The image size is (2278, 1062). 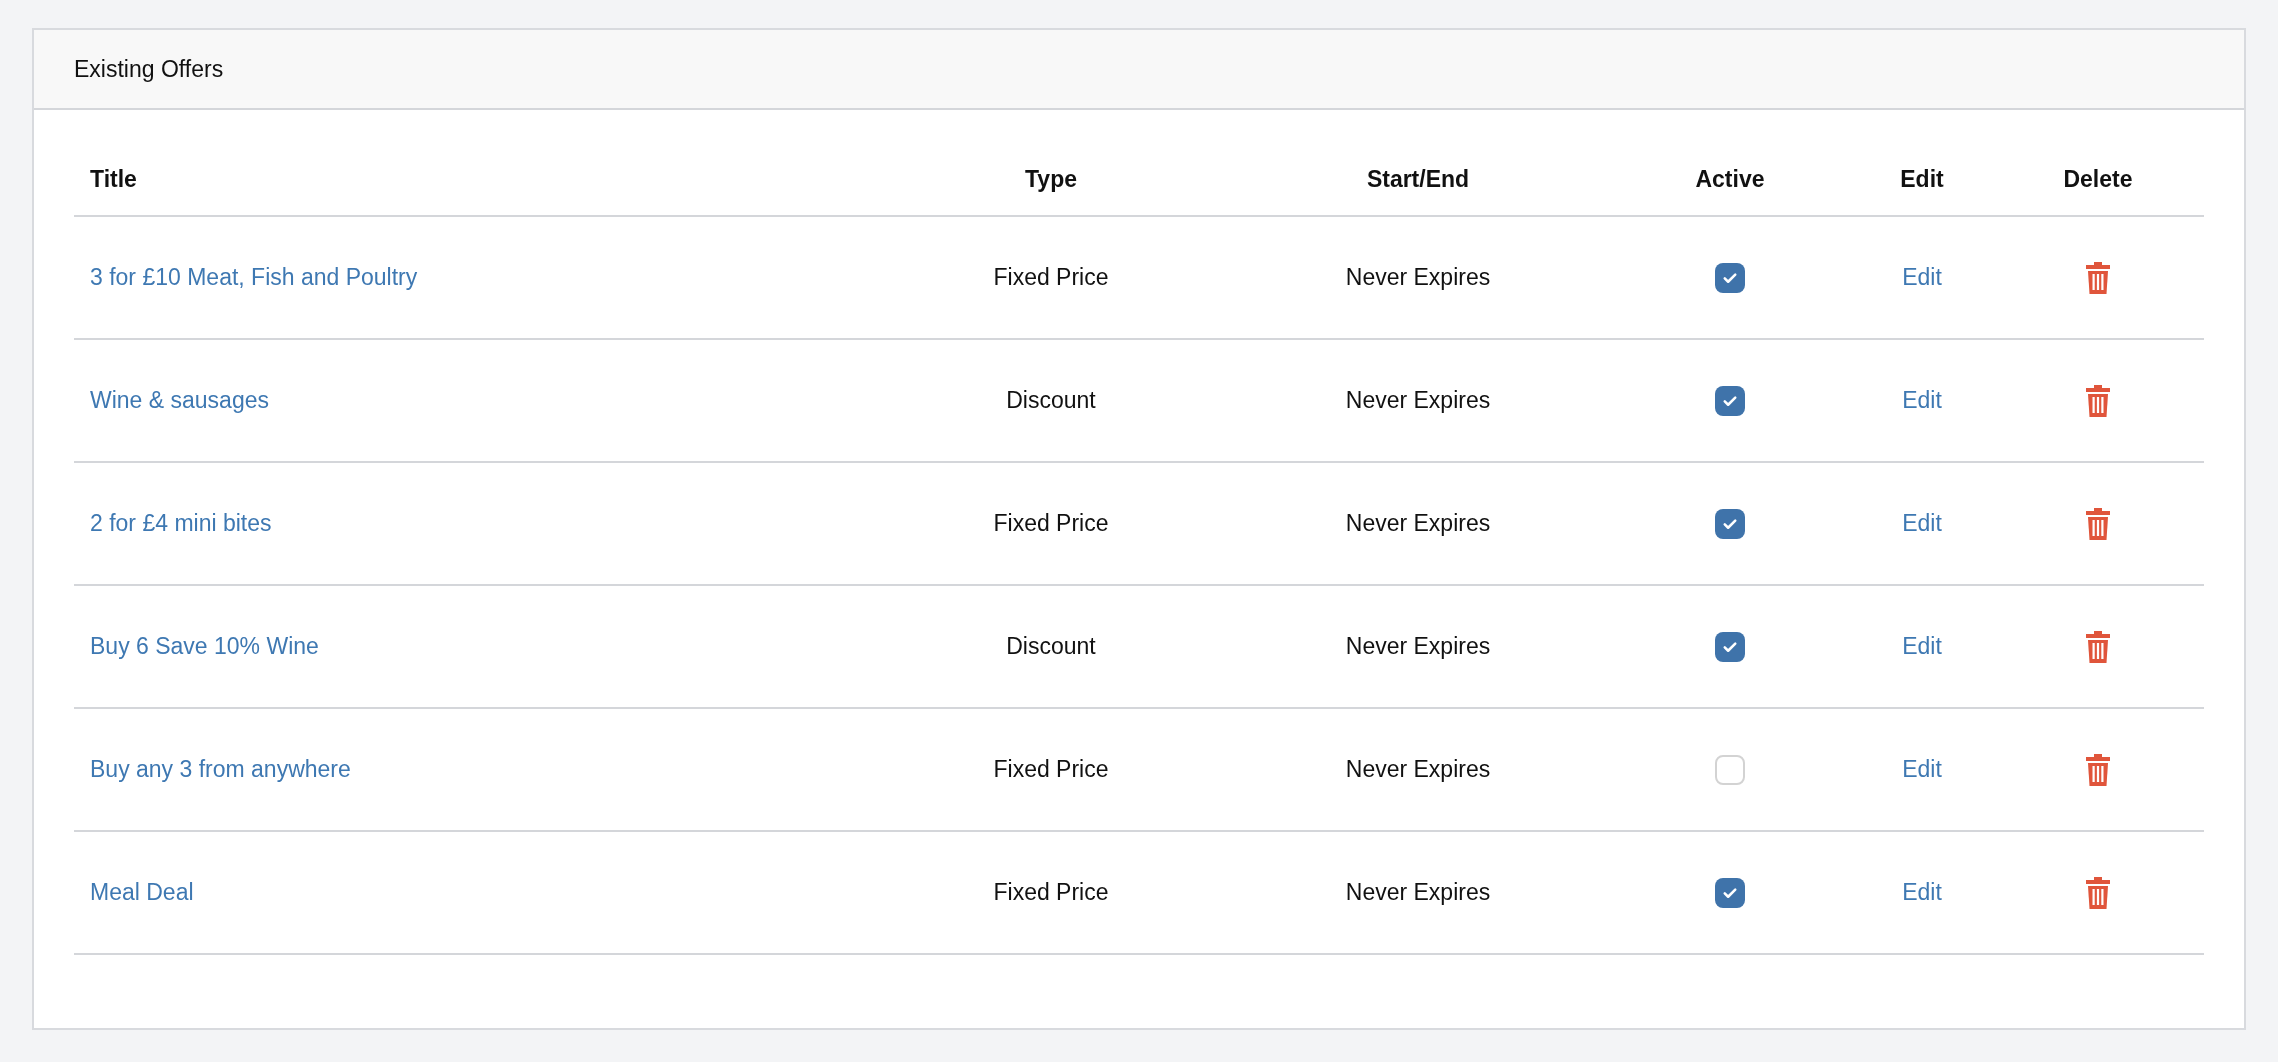 What do you see at coordinates (1730, 179) in the screenshot?
I see `column-header: Active` at bounding box center [1730, 179].